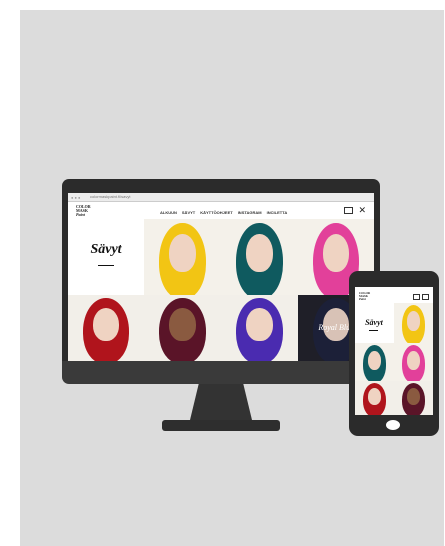 This screenshot has height=546, width=445. Describe the element at coordinates (216, 212) in the screenshot. I see `nav-item-kayttoohjeet: KÄYTTÖOHJEET` at that location.